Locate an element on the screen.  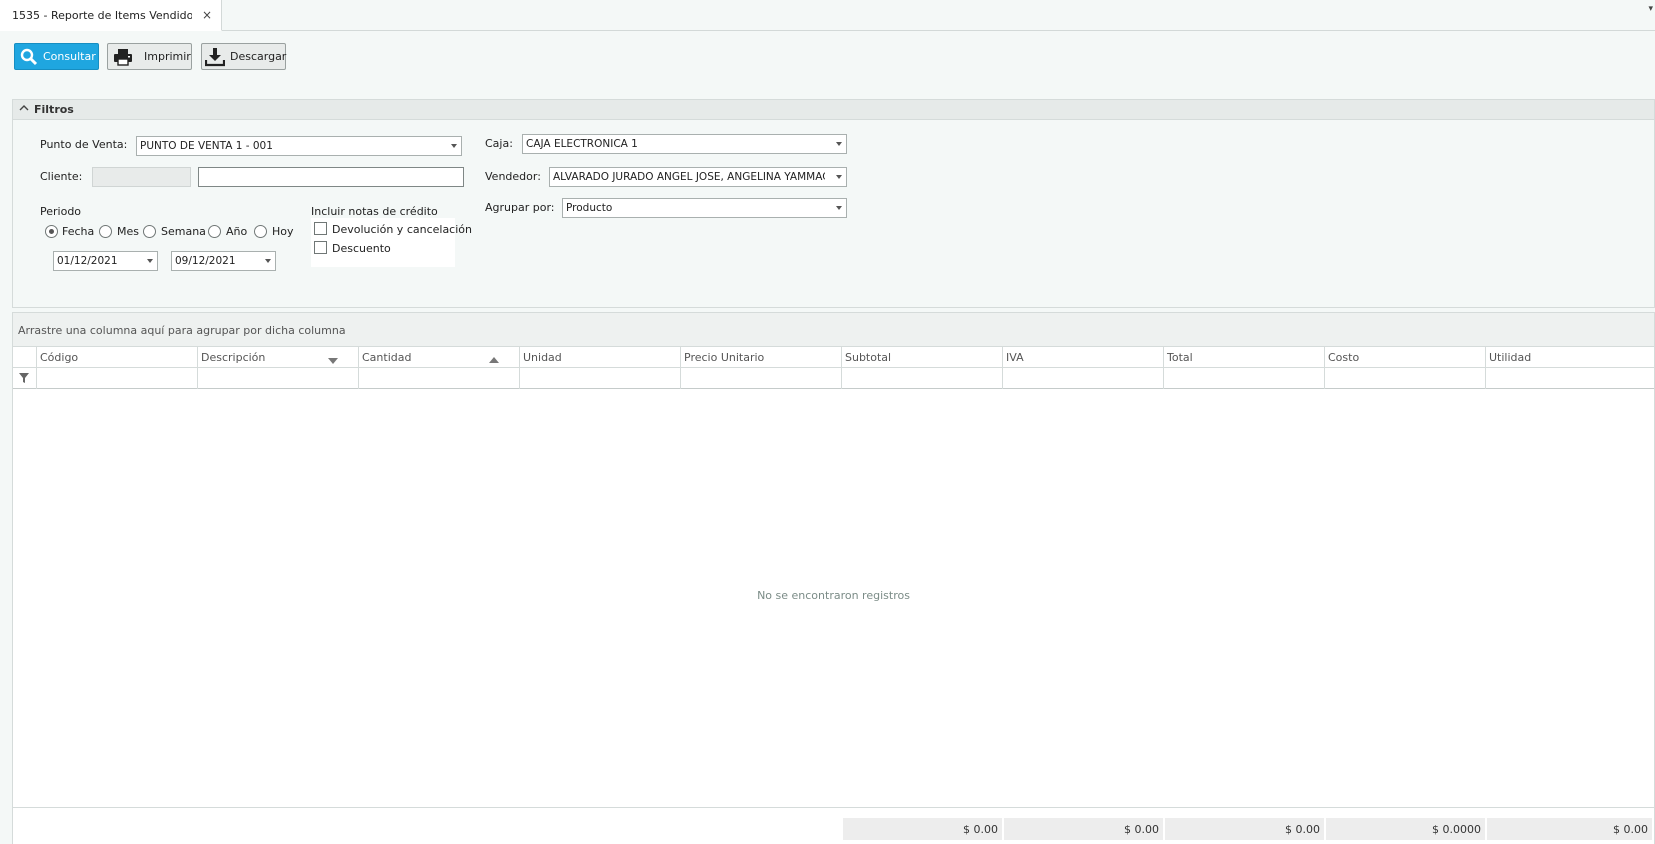
consultar-label: Consultar is located at coordinates (69, 56).